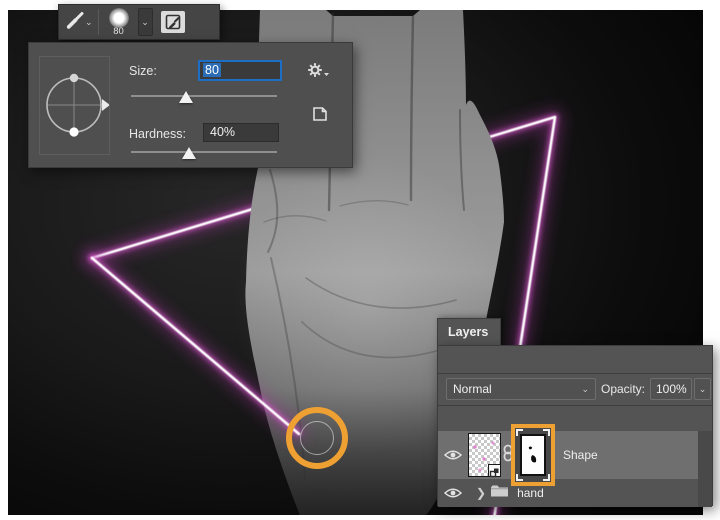 The height and width of the screenshot is (520, 720). I want to click on new-brush-preset-icon, so click(320, 116).